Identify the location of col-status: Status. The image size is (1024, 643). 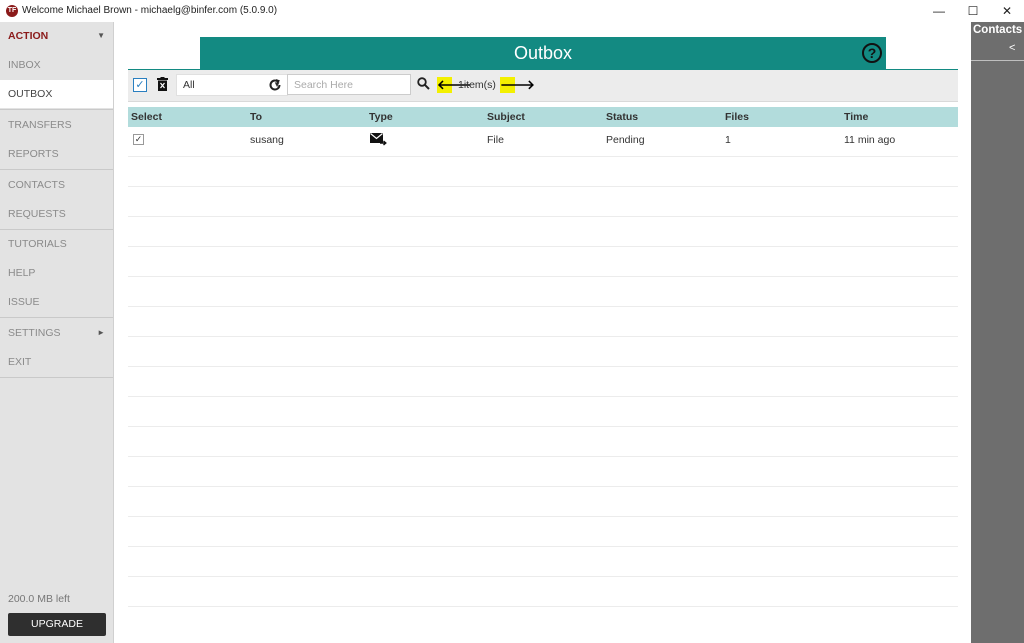
(622, 117).